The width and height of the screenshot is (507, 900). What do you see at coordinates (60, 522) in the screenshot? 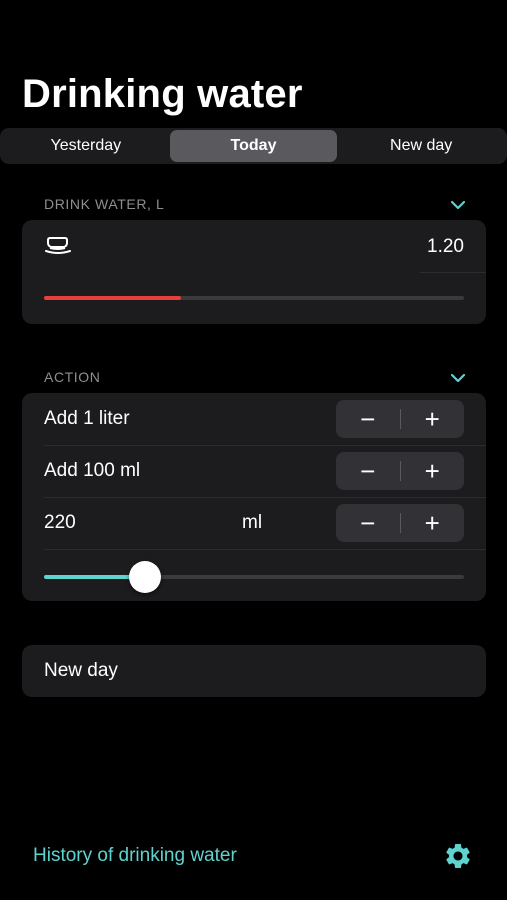
I see `custom-amount-value: 220` at bounding box center [60, 522].